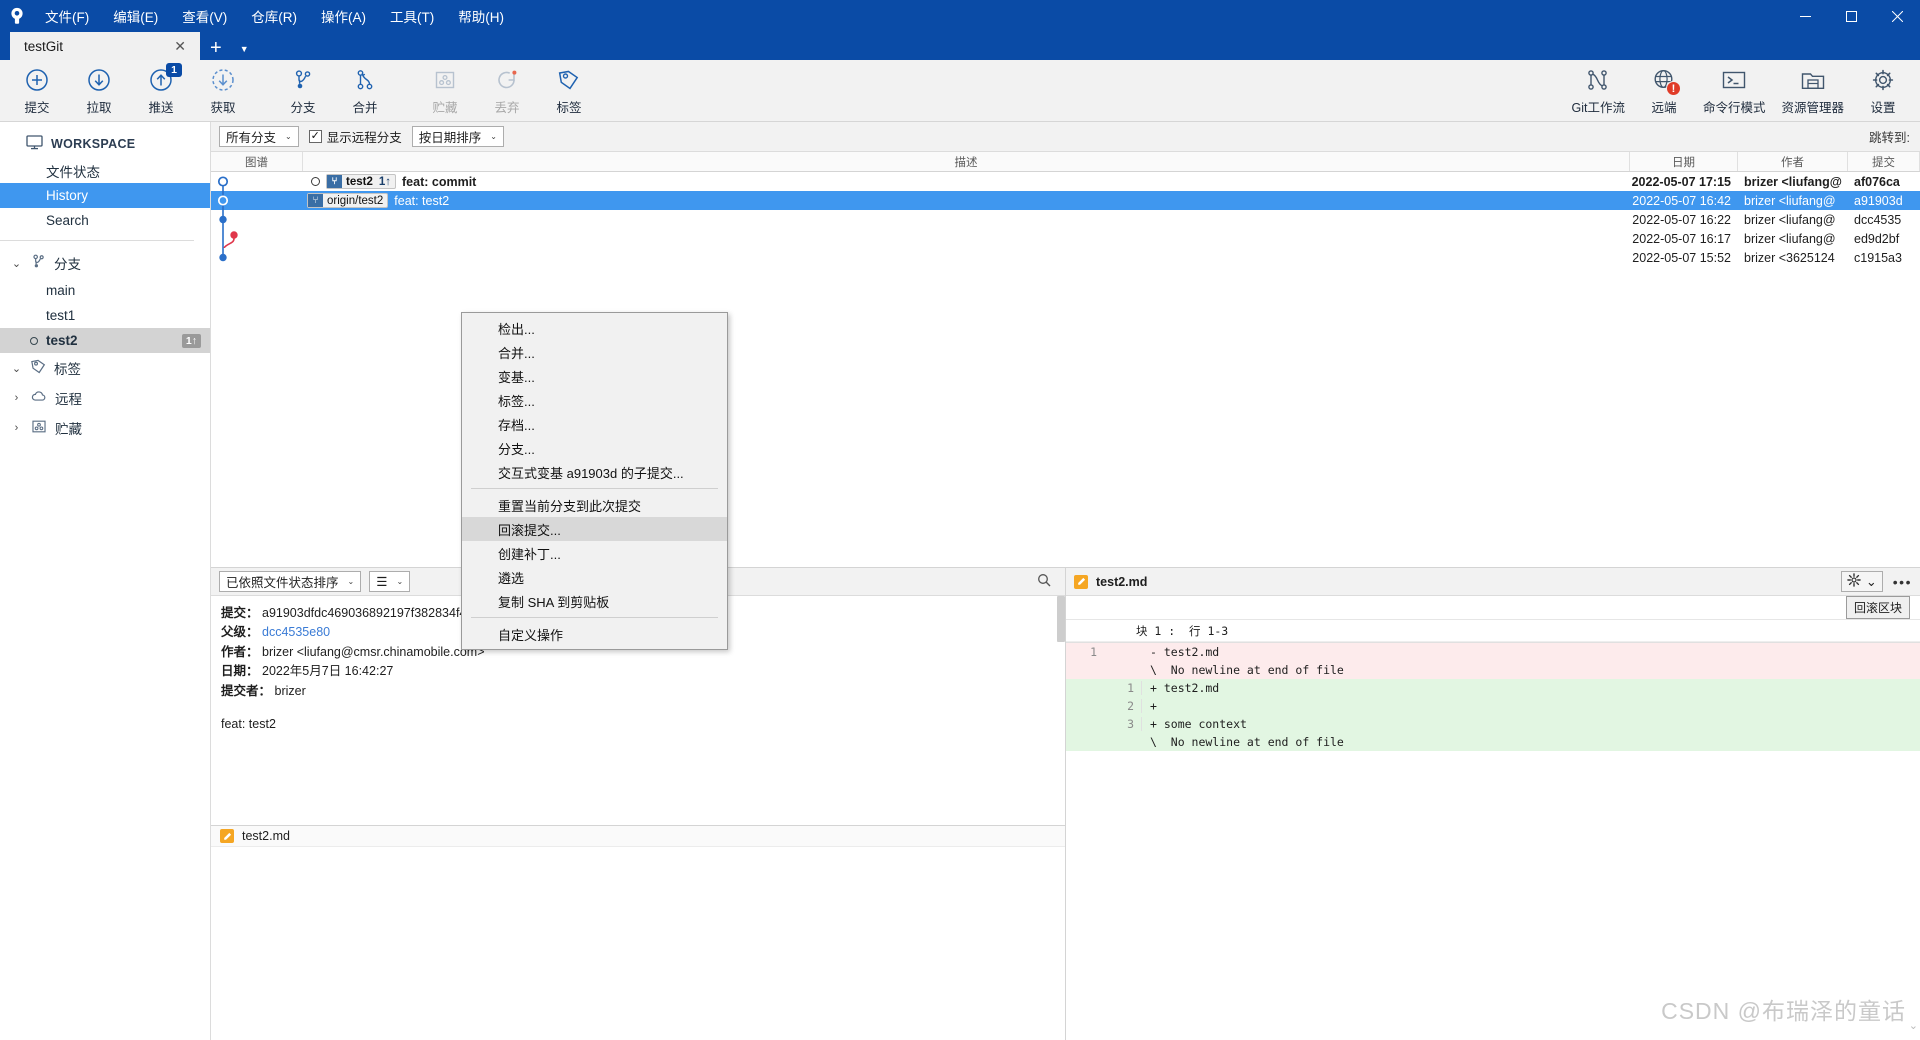  Describe the element at coordinates (290, 581) in the screenshot. I see `file-sort-dropdown: 已依照文件状态排序 ⌄` at that location.